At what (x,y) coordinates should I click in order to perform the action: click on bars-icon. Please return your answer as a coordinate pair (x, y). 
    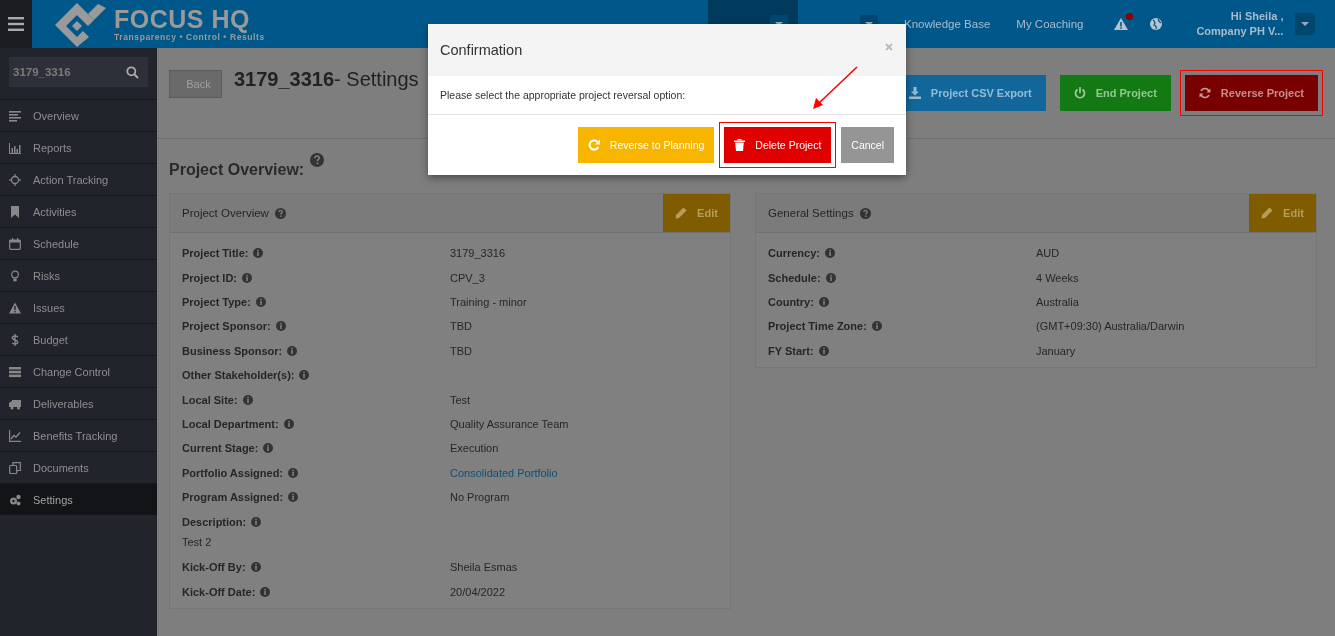
    Looking at the image, I should click on (15, 147).